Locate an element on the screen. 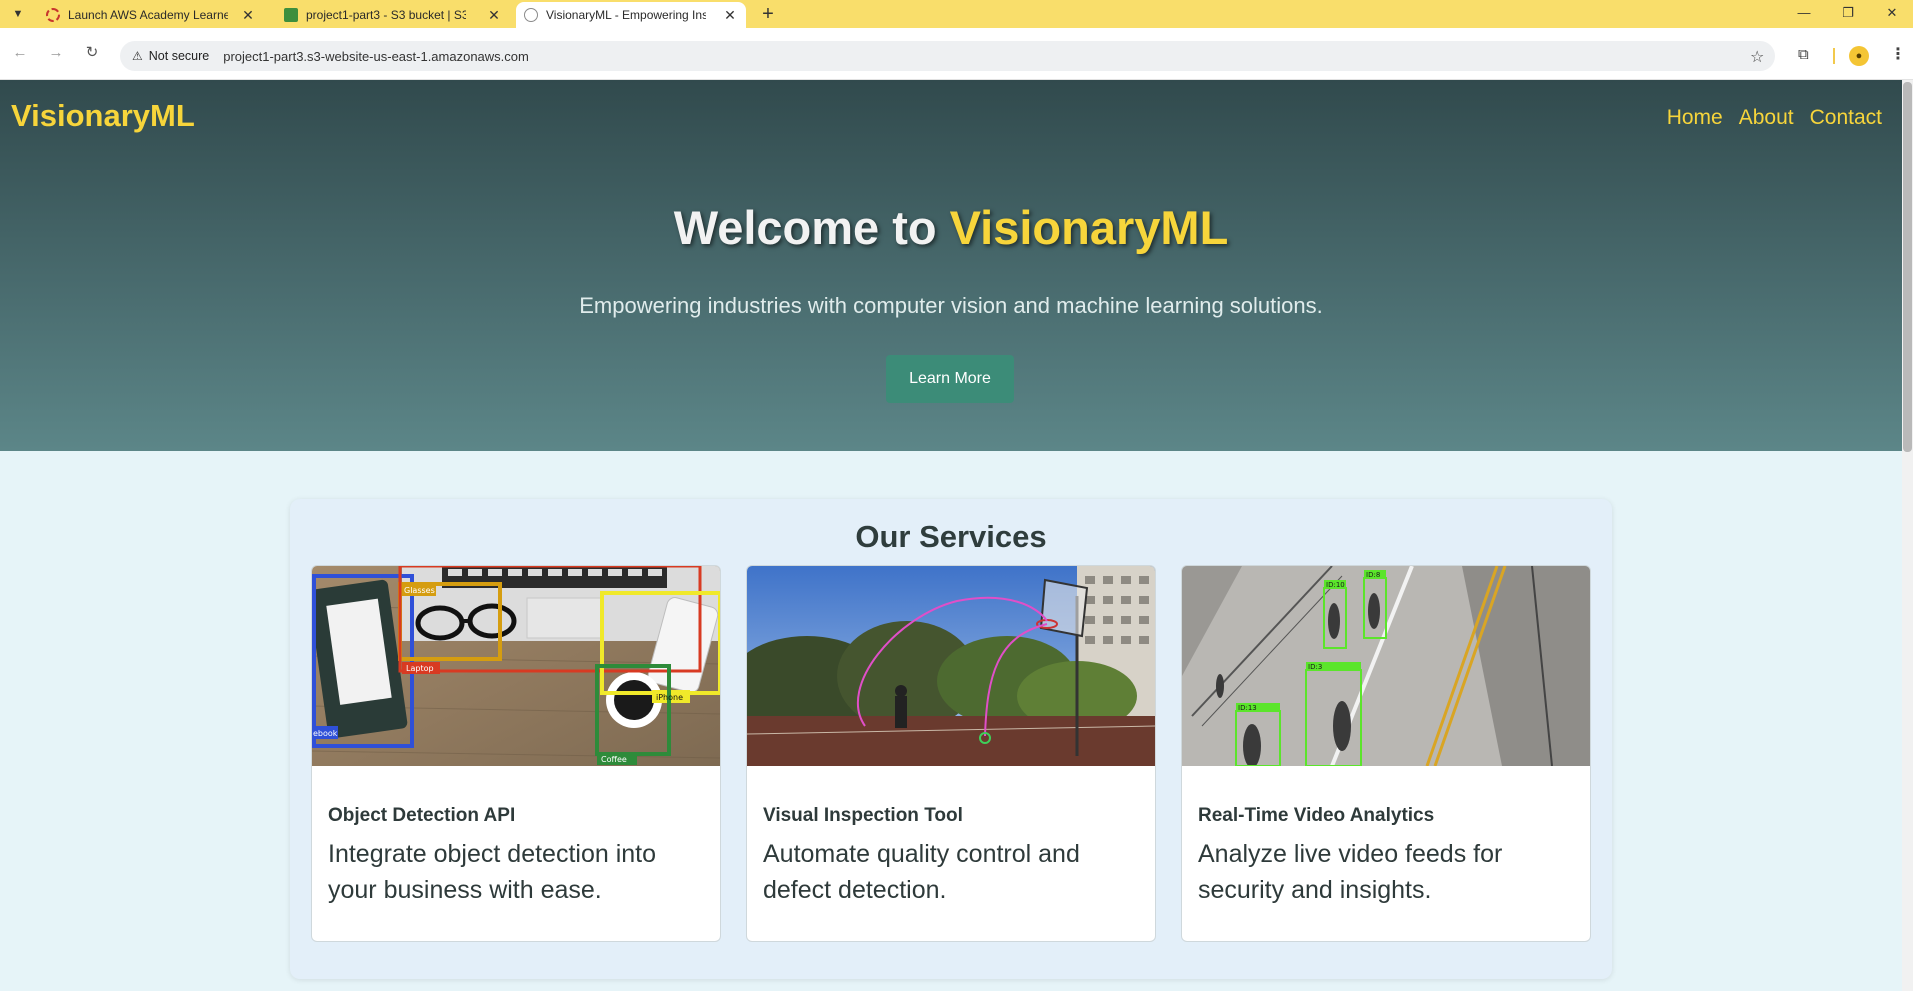 This screenshot has height=991, width=1913. restore-icon: ❐ is located at coordinates (1848, 13).